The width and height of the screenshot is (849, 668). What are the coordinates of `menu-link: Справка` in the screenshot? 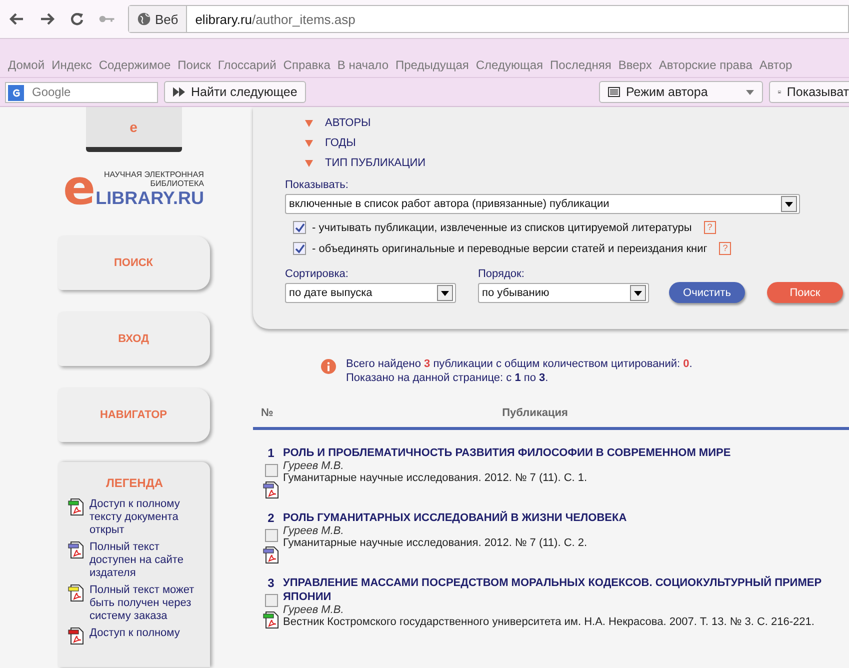 It's located at (306, 65).